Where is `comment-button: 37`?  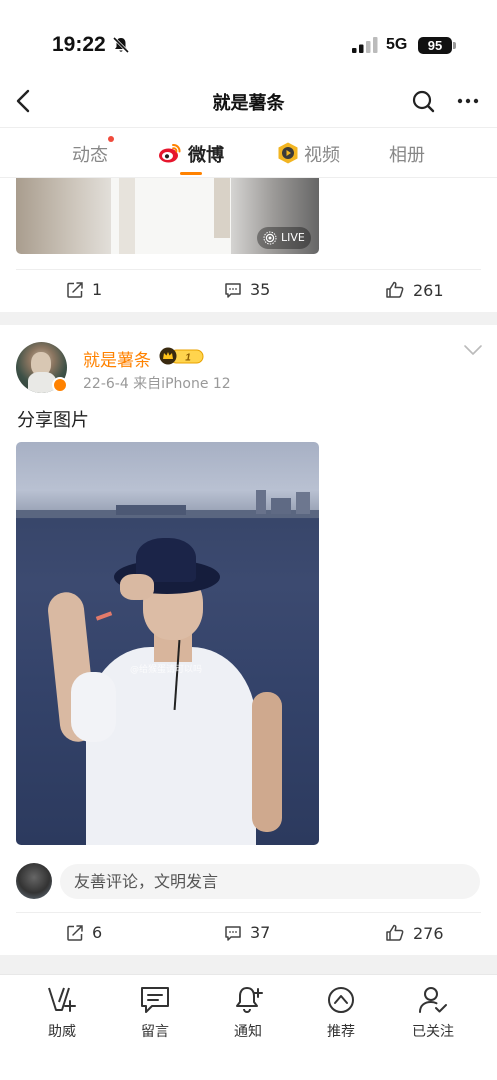 comment-button: 37 is located at coordinates (247, 932).